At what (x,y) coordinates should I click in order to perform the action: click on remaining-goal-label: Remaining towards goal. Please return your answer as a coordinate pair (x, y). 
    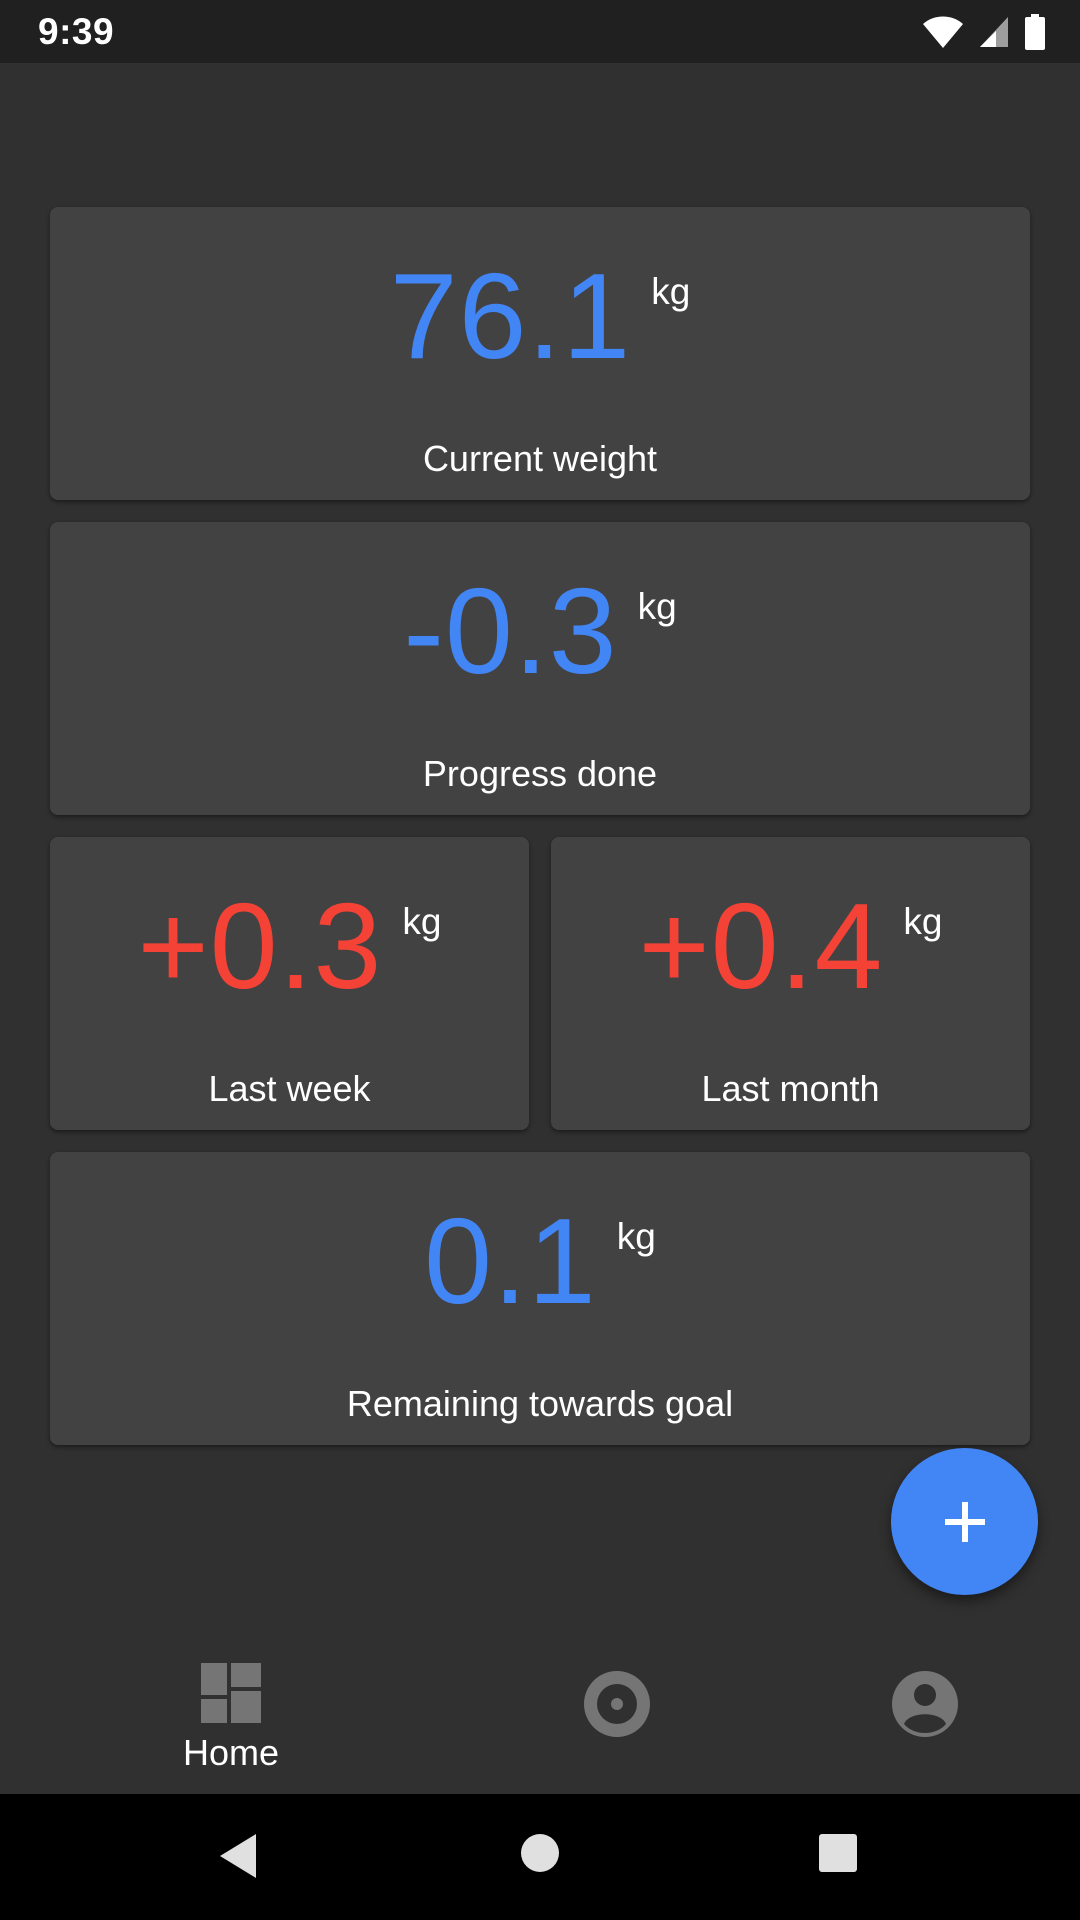
    Looking at the image, I should click on (540, 1403).